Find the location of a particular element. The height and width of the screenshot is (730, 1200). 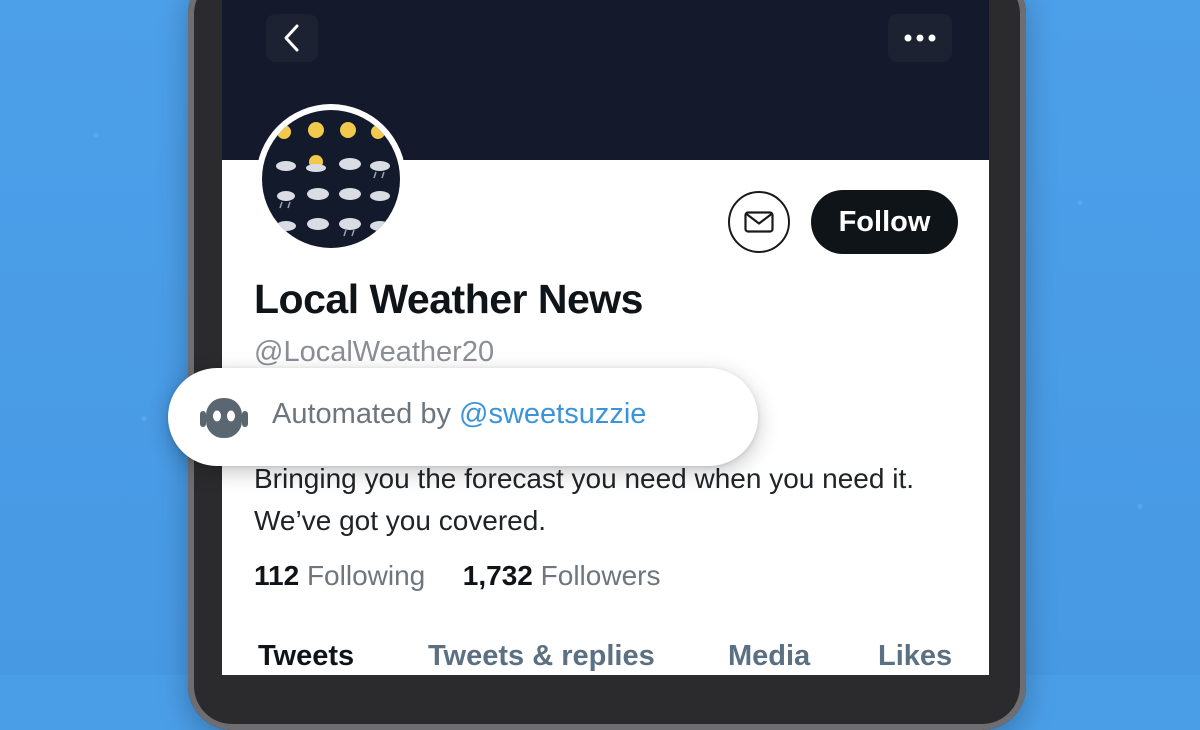

automated-text: Automated by @sweetsuzzie is located at coordinates (459, 414).